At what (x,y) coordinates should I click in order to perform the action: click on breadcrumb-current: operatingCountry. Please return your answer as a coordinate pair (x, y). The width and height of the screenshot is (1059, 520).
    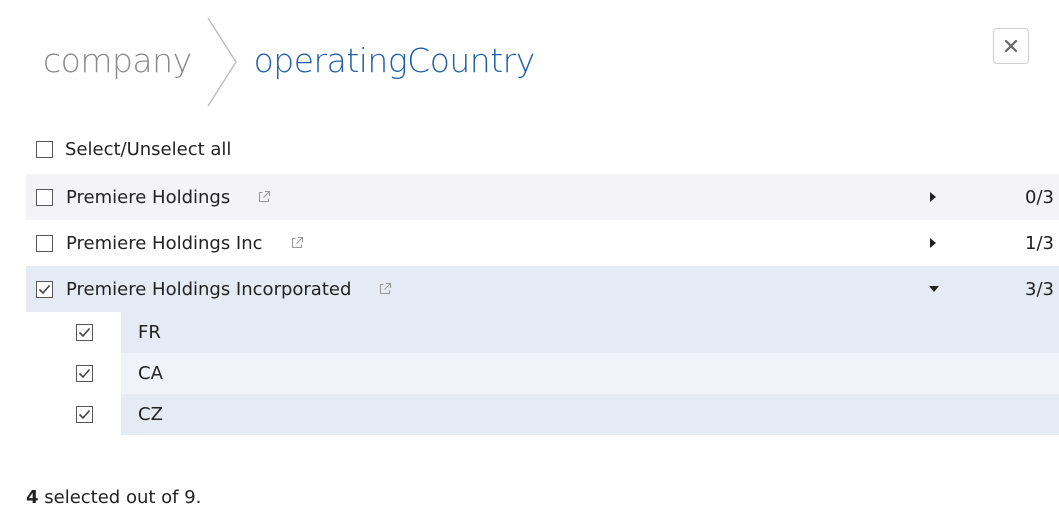
    Looking at the image, I should click on (394, 60).